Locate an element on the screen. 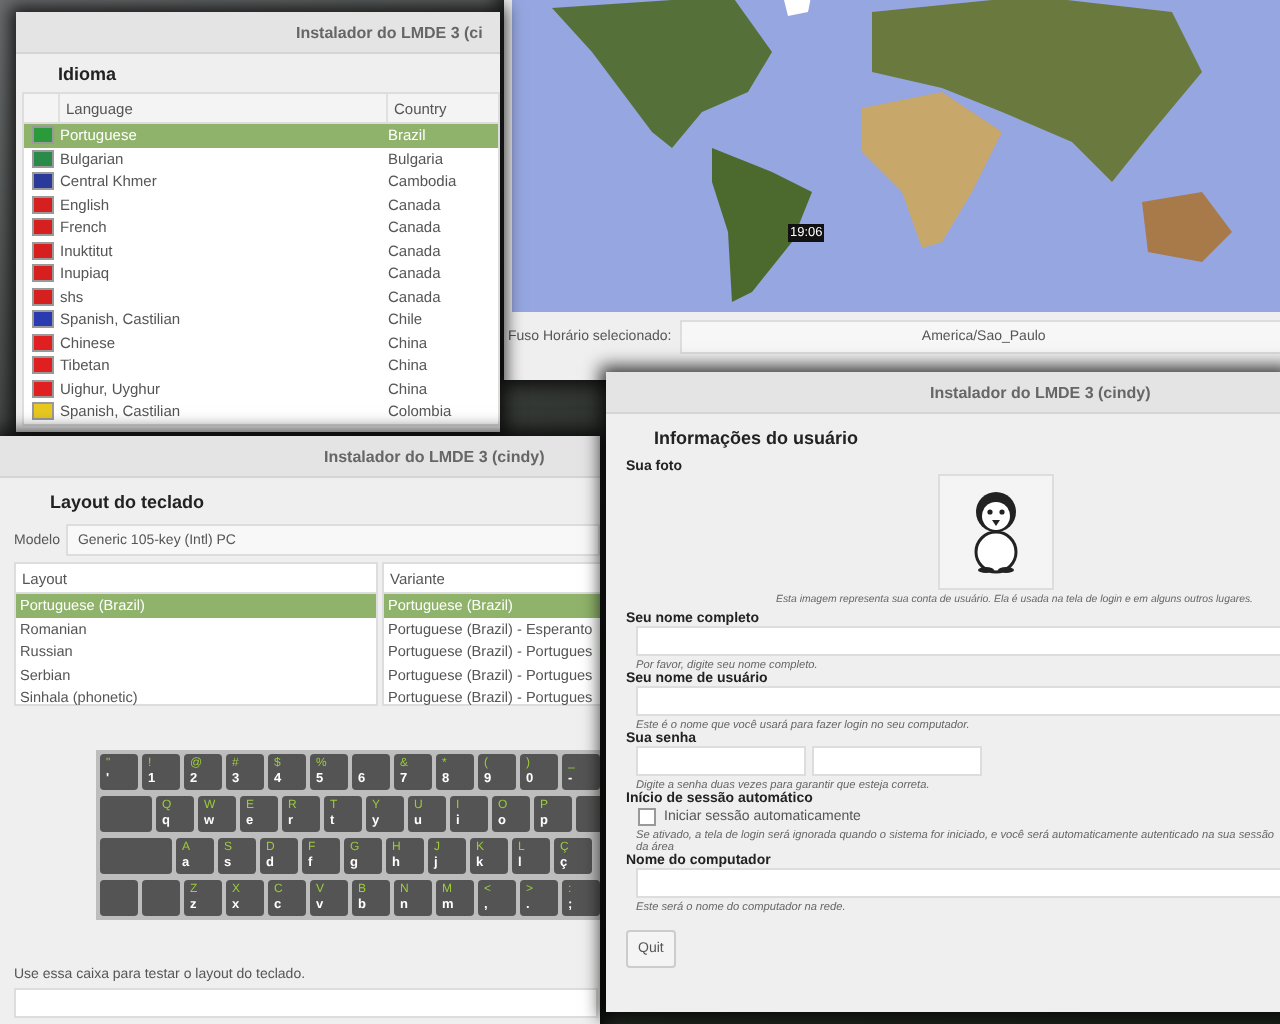 This screenshot has height=1024, width=1280. penguin-icon is located at coordinates (996, 532).